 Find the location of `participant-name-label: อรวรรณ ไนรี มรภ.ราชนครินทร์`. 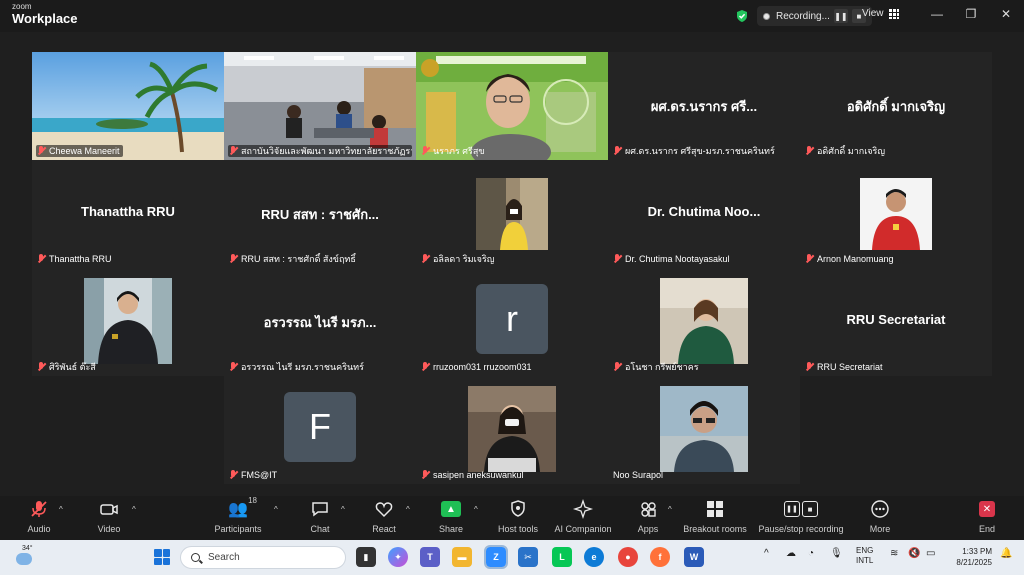

participant-name-label: อรวรรณ ไนรี มรภ.ราชนครินทร์ is located at coordinates (297, 367).